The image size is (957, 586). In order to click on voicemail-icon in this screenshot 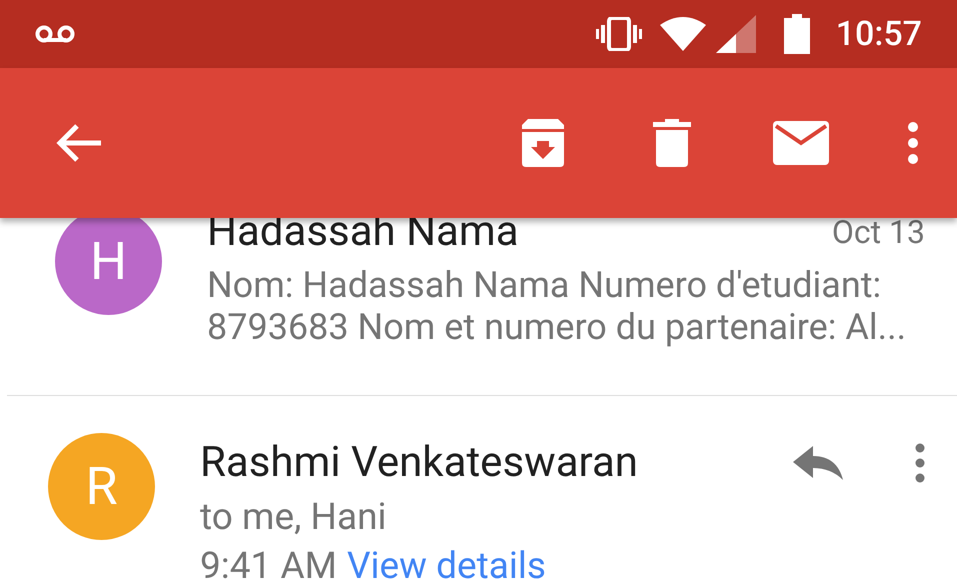, I will do `click(55, 34)`.